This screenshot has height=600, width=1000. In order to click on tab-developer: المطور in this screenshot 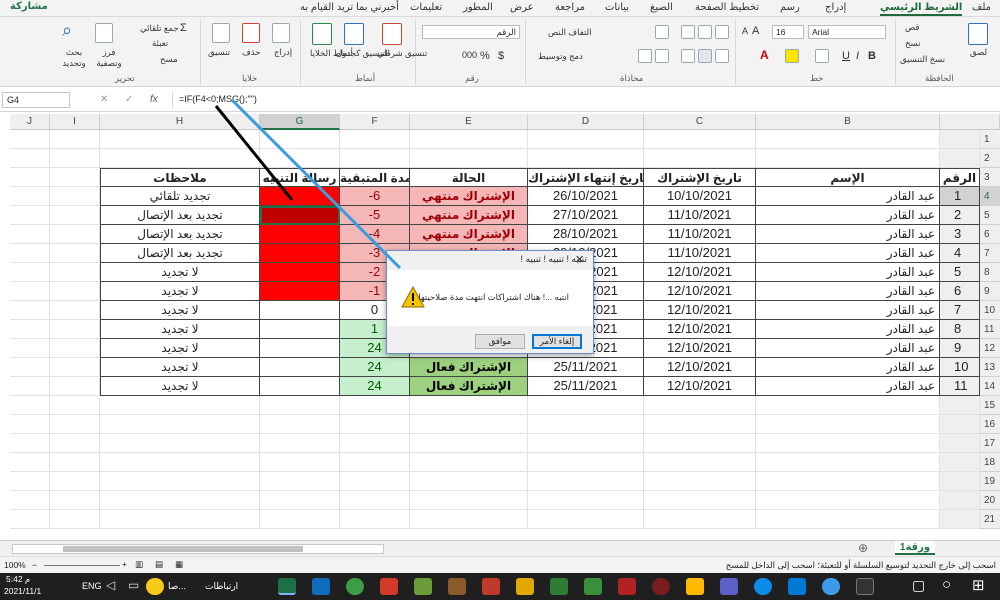, I will do `click(478, 7)`.